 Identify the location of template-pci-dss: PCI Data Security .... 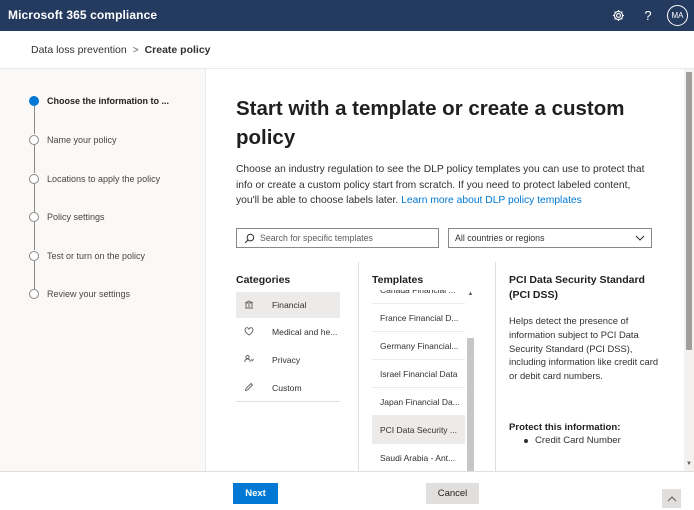
(418, 430).